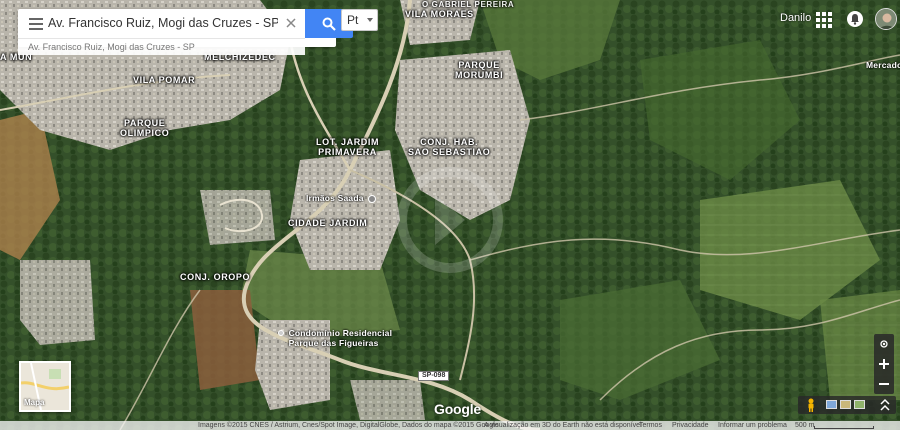 Image resolution: width=900 pixels, height=430 pixels. I want to click on label-cidade-jardim: CIDADE JARDIM, so click(328, 223).